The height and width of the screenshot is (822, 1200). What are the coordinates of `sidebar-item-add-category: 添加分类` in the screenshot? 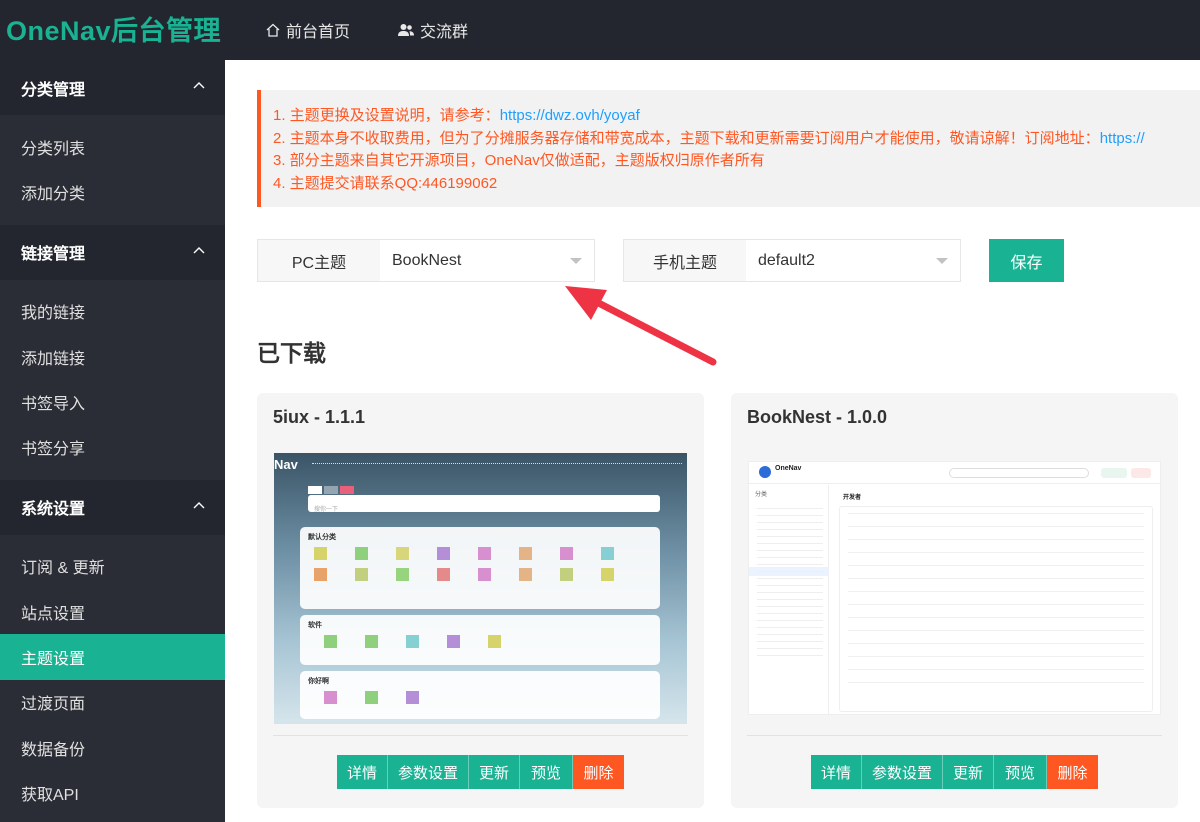 It's located at (112, 191).